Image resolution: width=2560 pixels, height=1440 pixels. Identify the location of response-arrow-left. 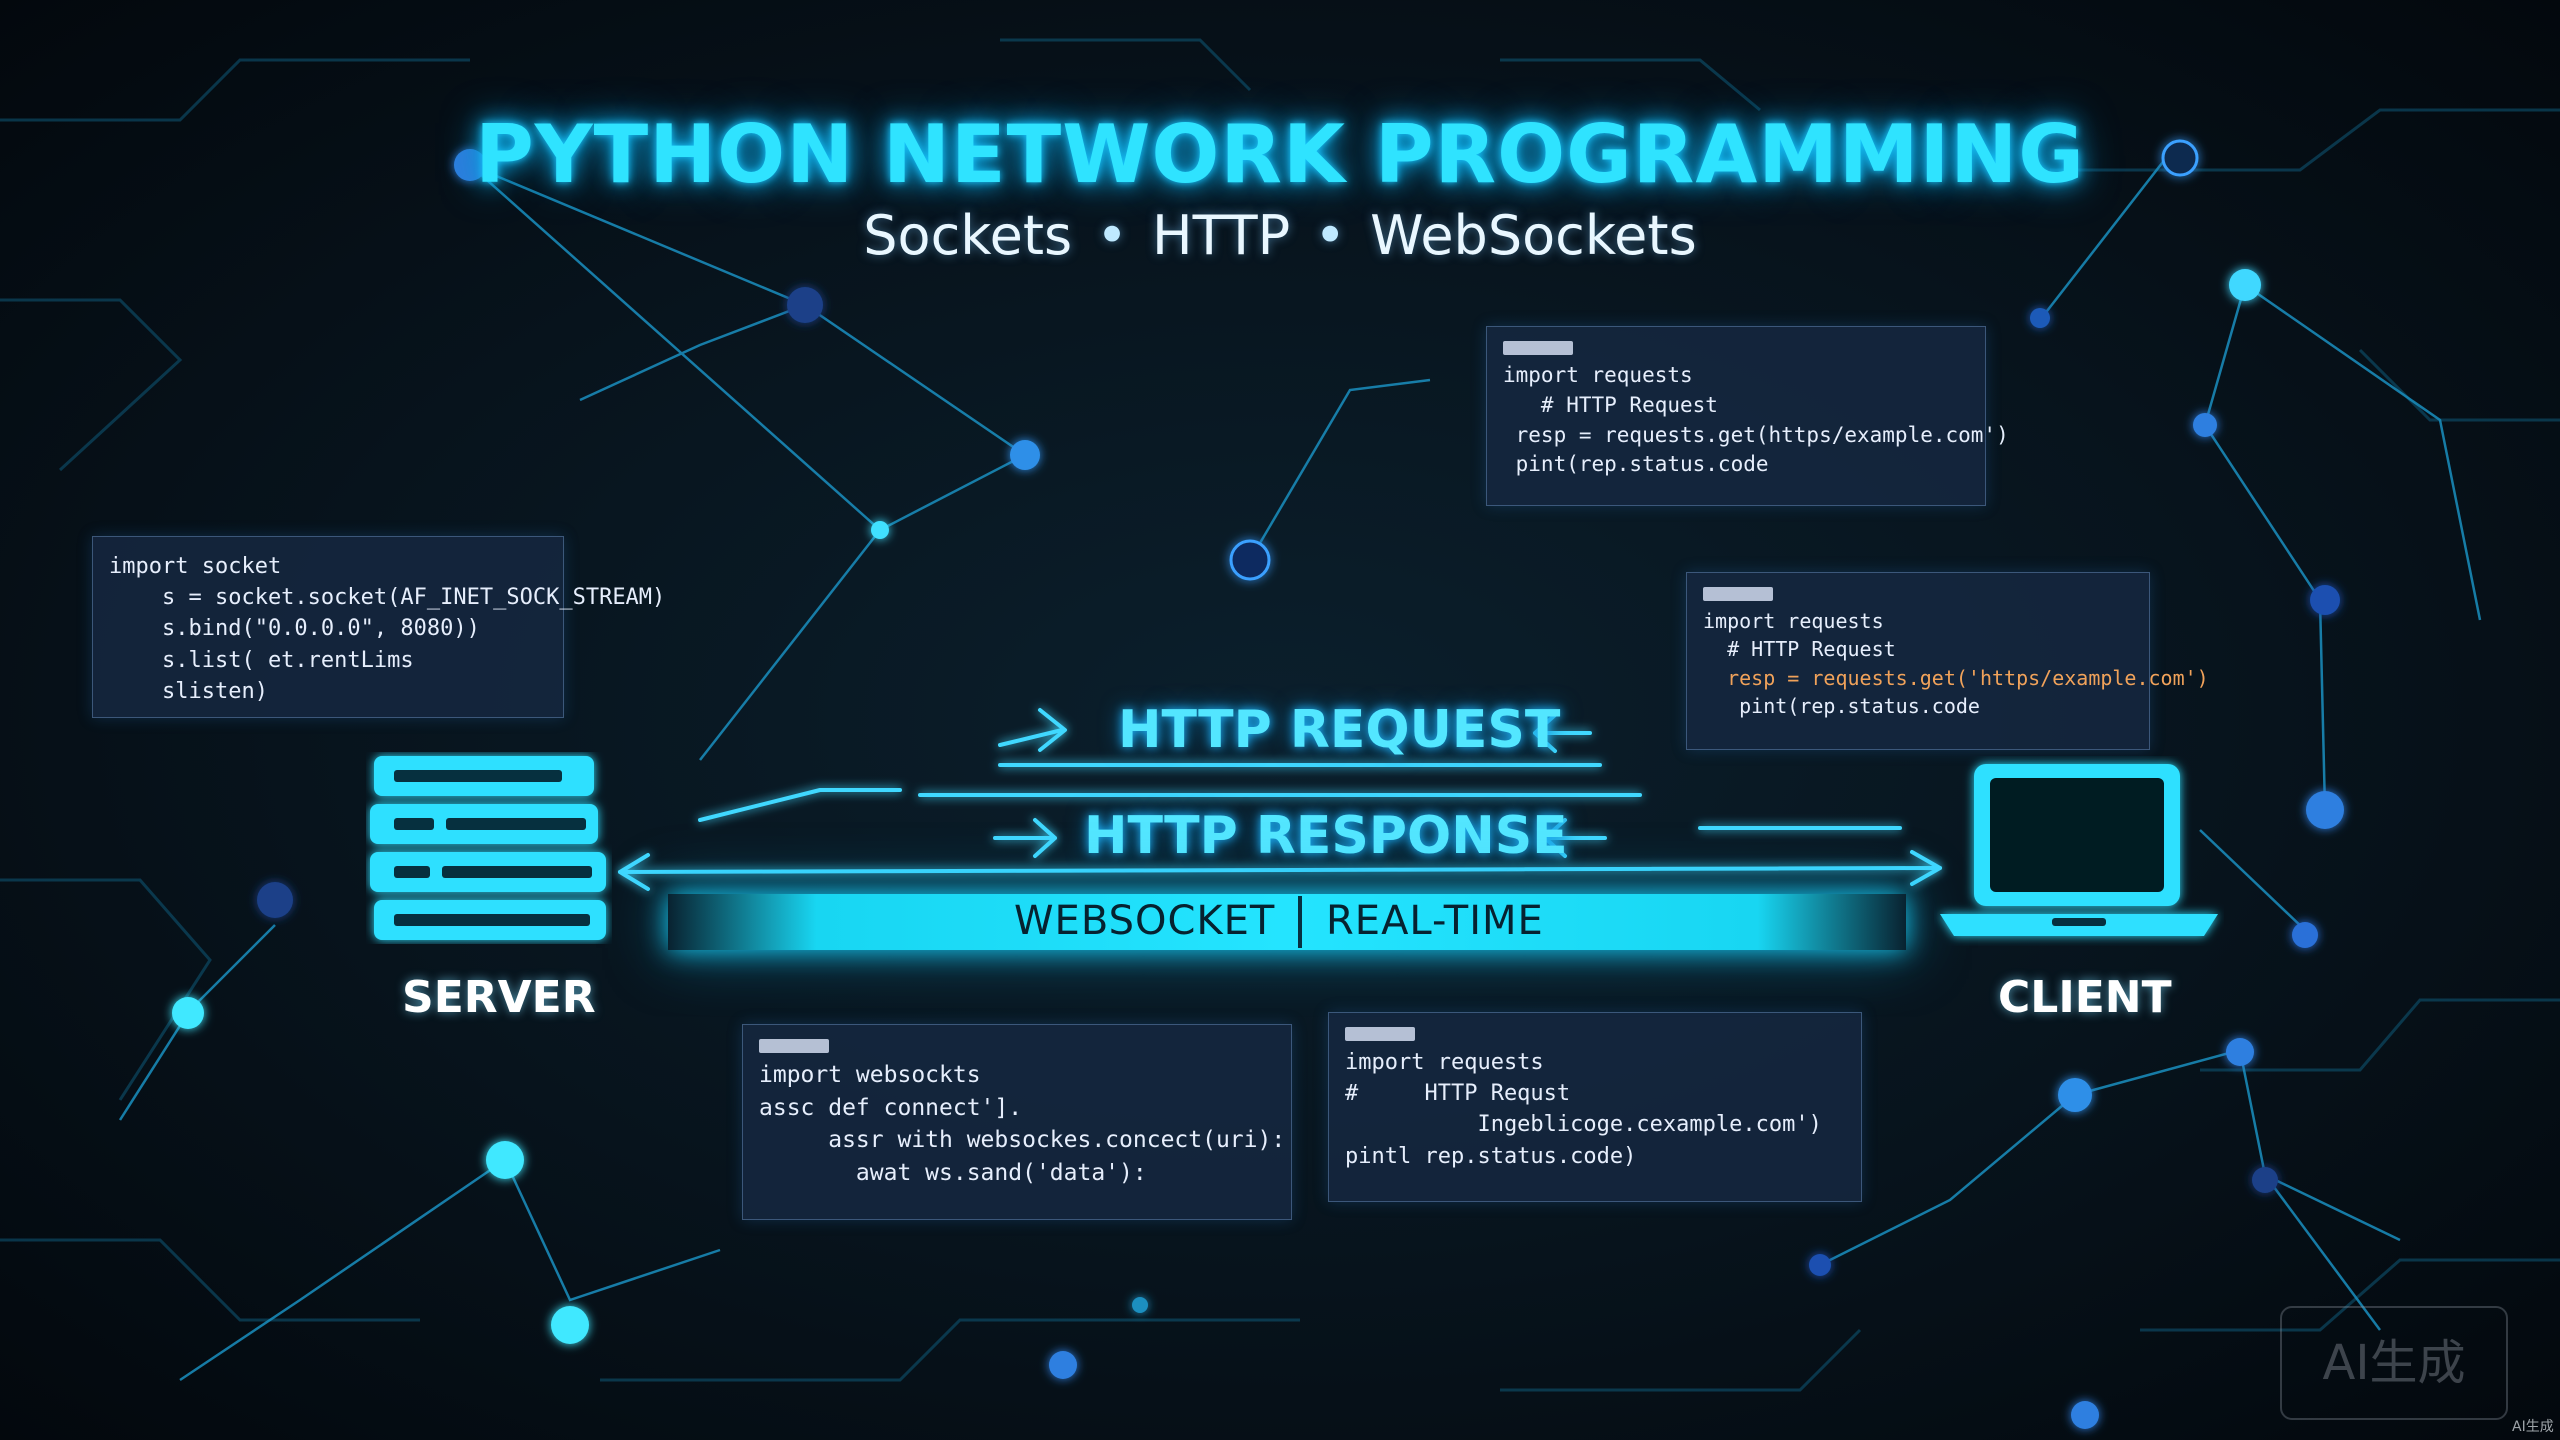
(1025, 838).